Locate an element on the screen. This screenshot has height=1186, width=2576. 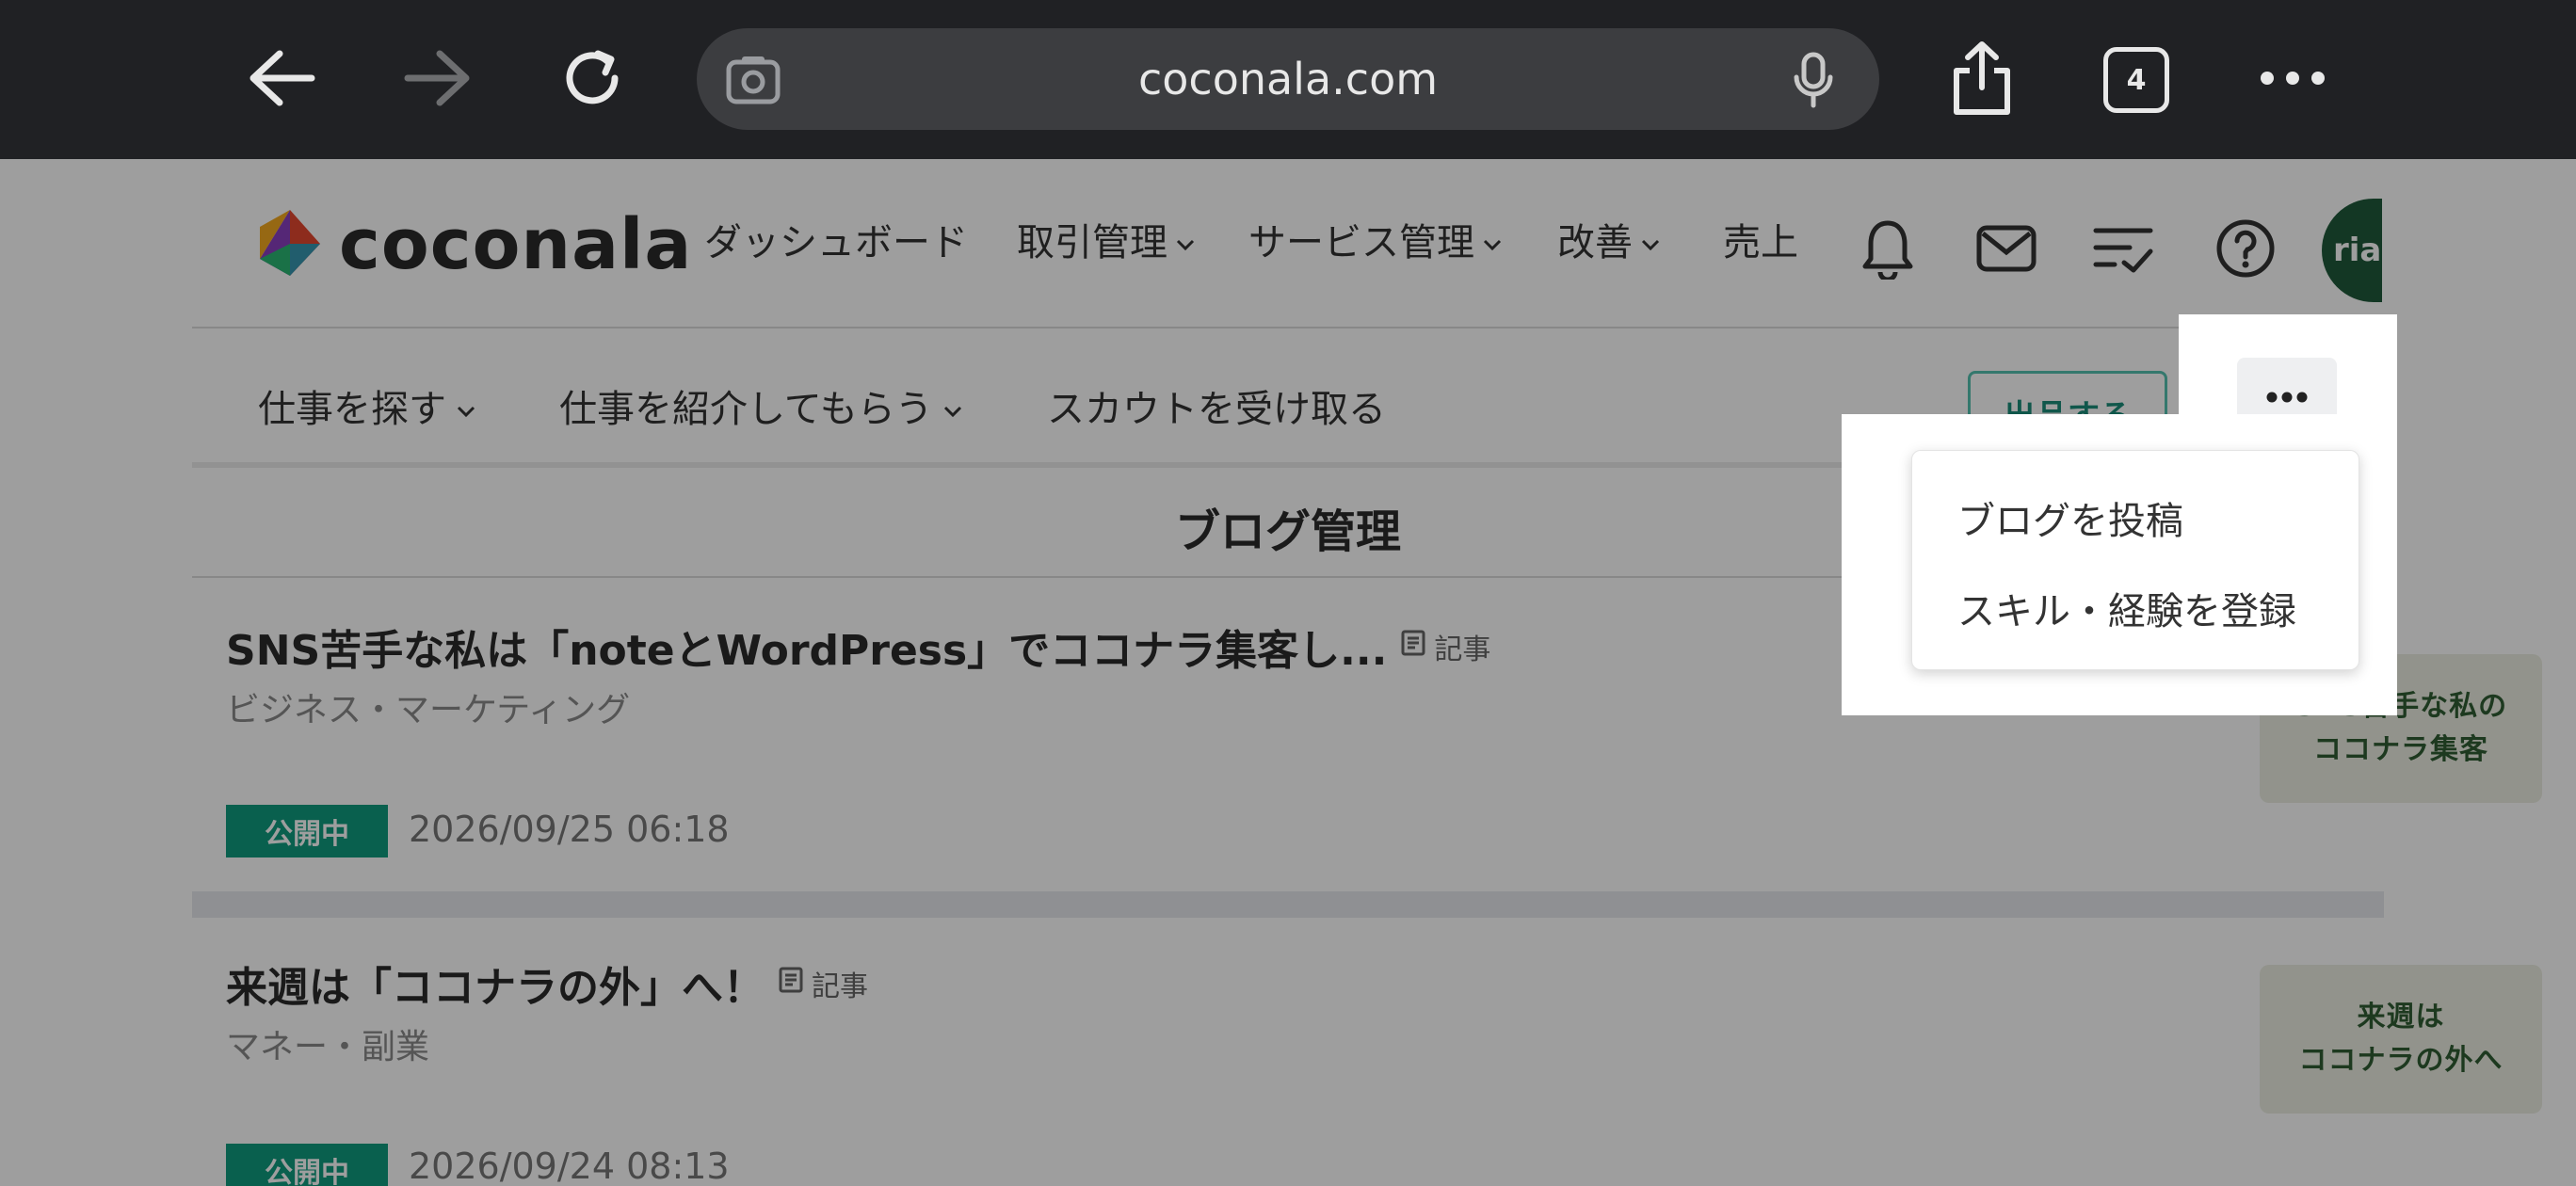
browser-toolbar: coconala.com 4 is located at coordinates (1288, 79).